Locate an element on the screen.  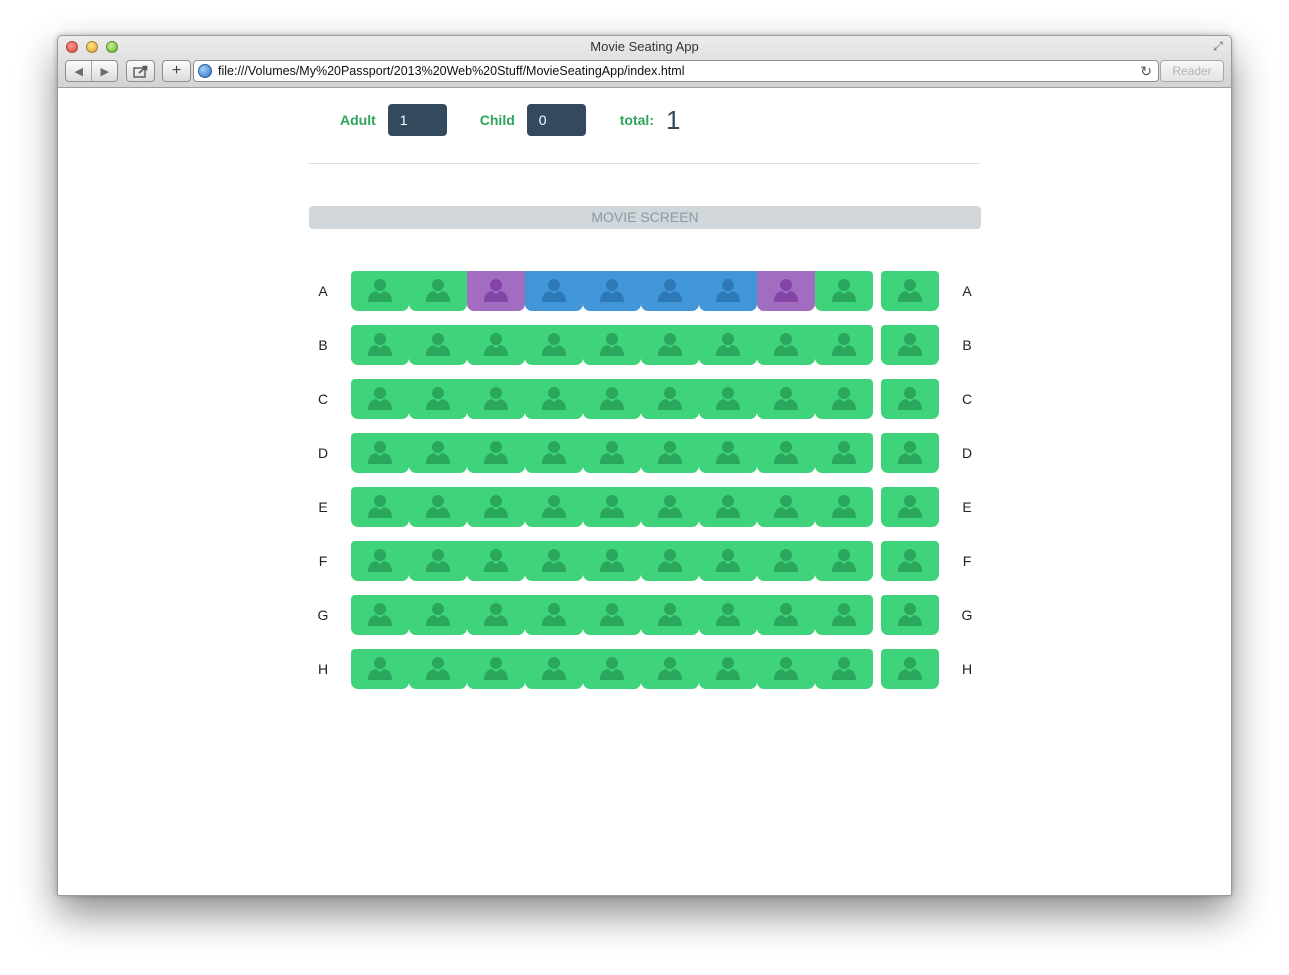
seat-h3-available is located at coordinates (496, 669).